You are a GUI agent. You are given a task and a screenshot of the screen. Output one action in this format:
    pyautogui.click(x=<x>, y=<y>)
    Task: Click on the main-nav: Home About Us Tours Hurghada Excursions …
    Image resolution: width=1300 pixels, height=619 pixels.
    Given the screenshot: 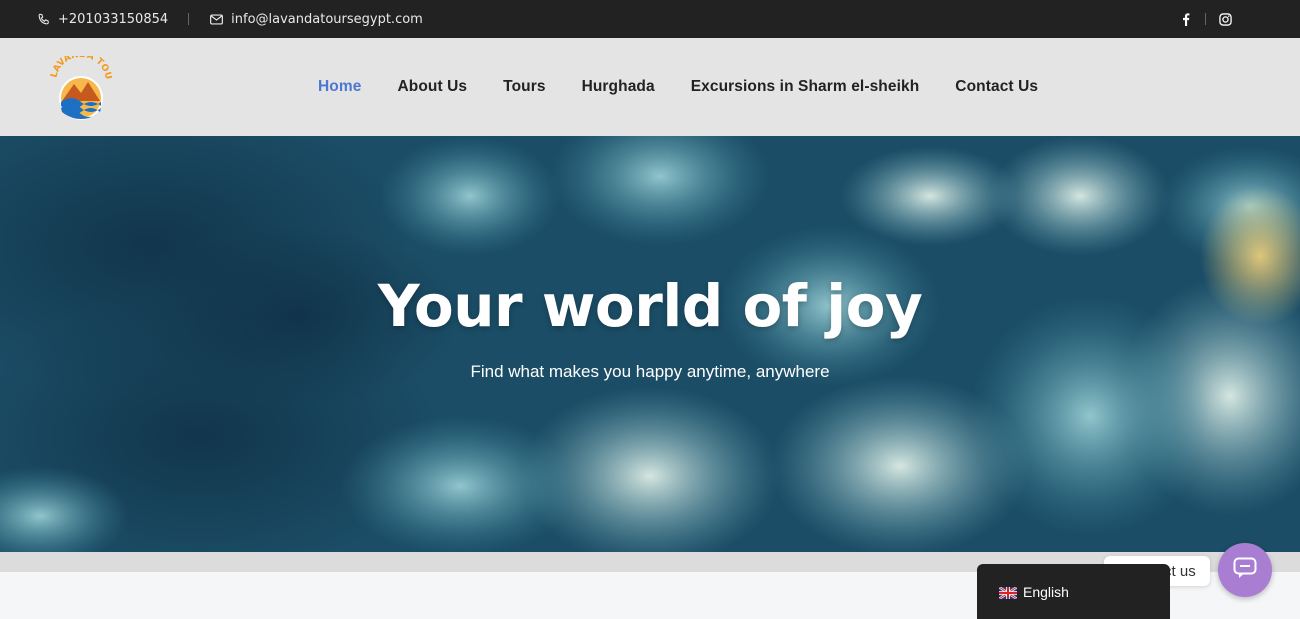 What is the action you would take?
    pyautogui.click(x=678, y=87)
    